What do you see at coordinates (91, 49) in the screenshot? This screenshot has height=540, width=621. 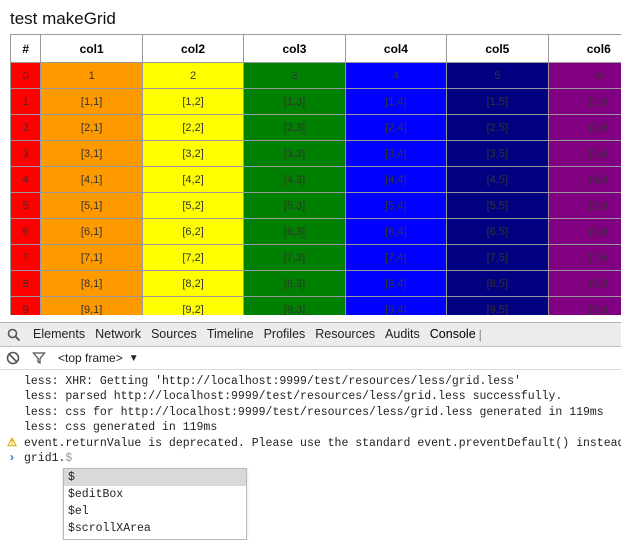 I see `header-col1: col1` at bounding box center [91, 49].